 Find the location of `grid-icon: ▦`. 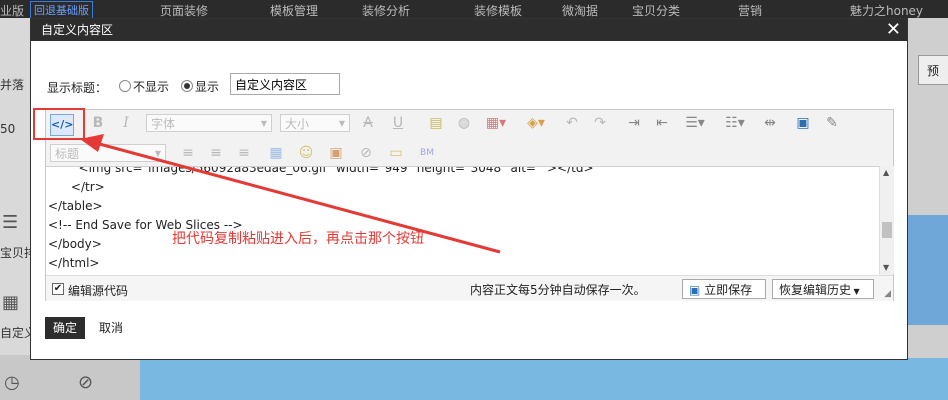

grid-icon: ▦ is located at coordinates (11, 302).